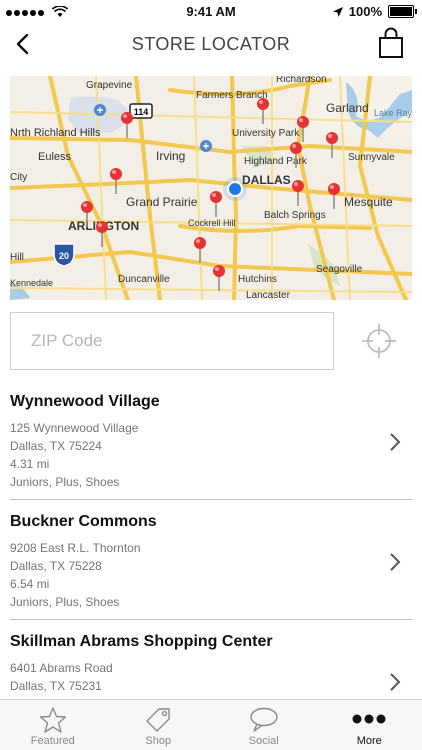 Image resolution: width=422 pixels, height=750 pixels. What do you see at coordinates (56, 686) in the screenshot?
I see `store-city: Dallas, TX 75231` at bounding box center [56, 686].